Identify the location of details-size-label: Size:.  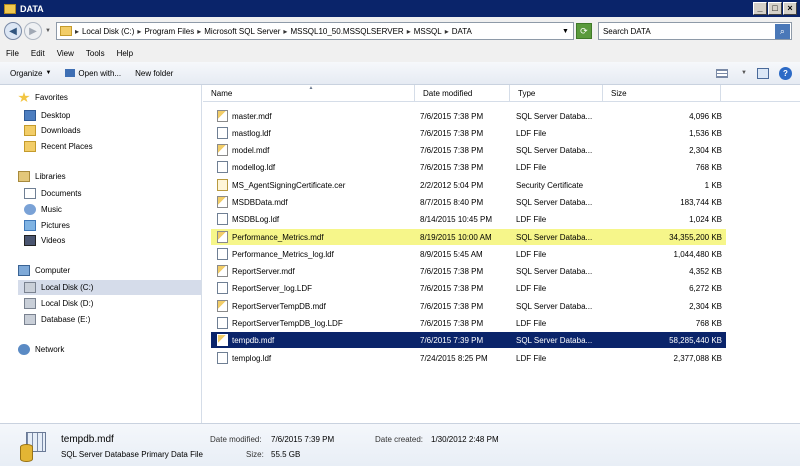
(255, 454).